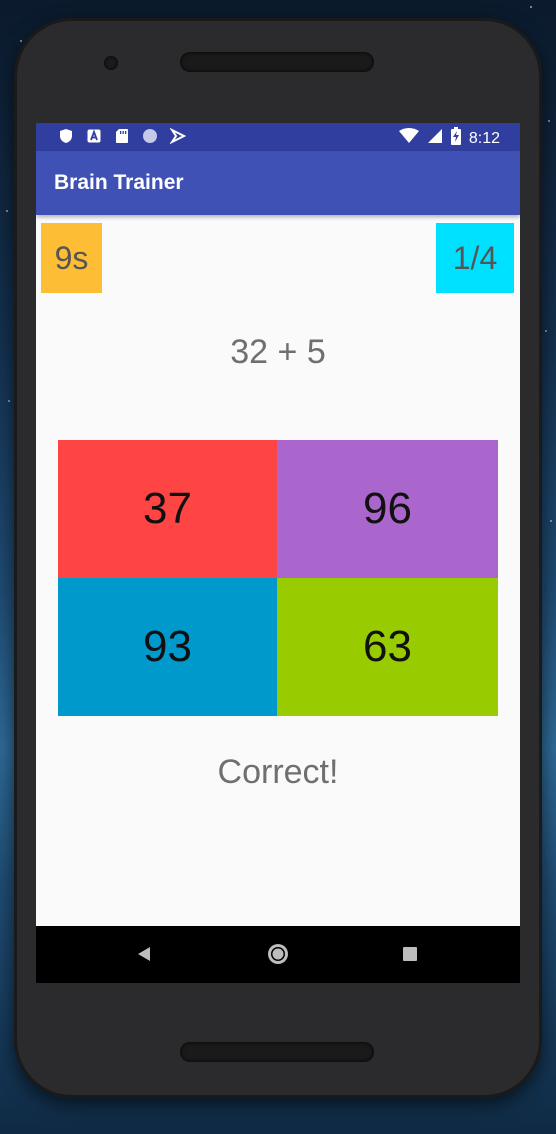 This screenshot has width=556, height=1134. What do you see at coordinates (119, 182) in the screenshot?
I see `app-title: Brain Trainer` at bounding box center [119, 182].